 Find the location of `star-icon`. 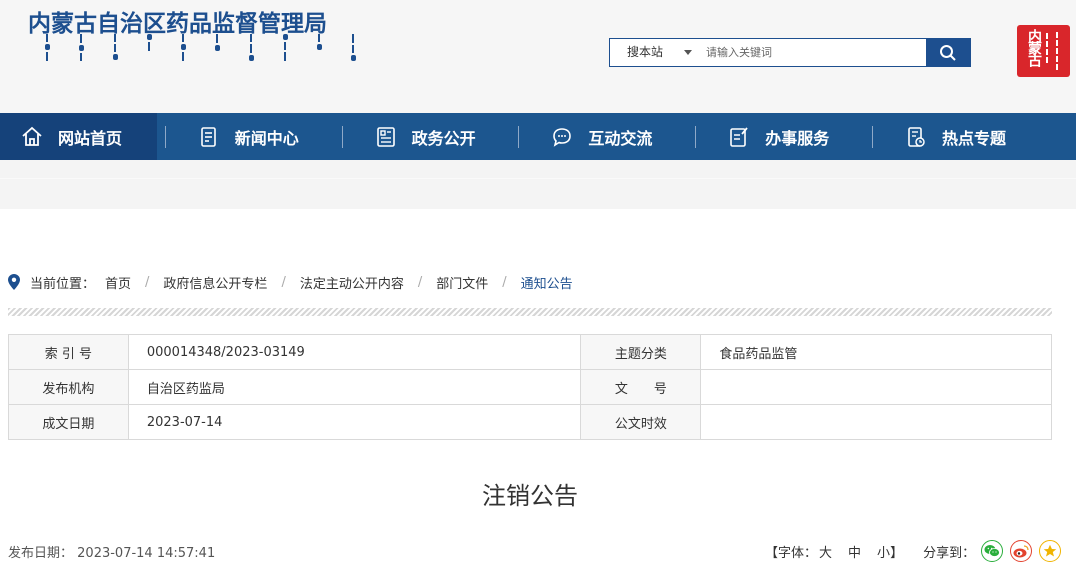

star-icon is located at coordinates (1050, 550).